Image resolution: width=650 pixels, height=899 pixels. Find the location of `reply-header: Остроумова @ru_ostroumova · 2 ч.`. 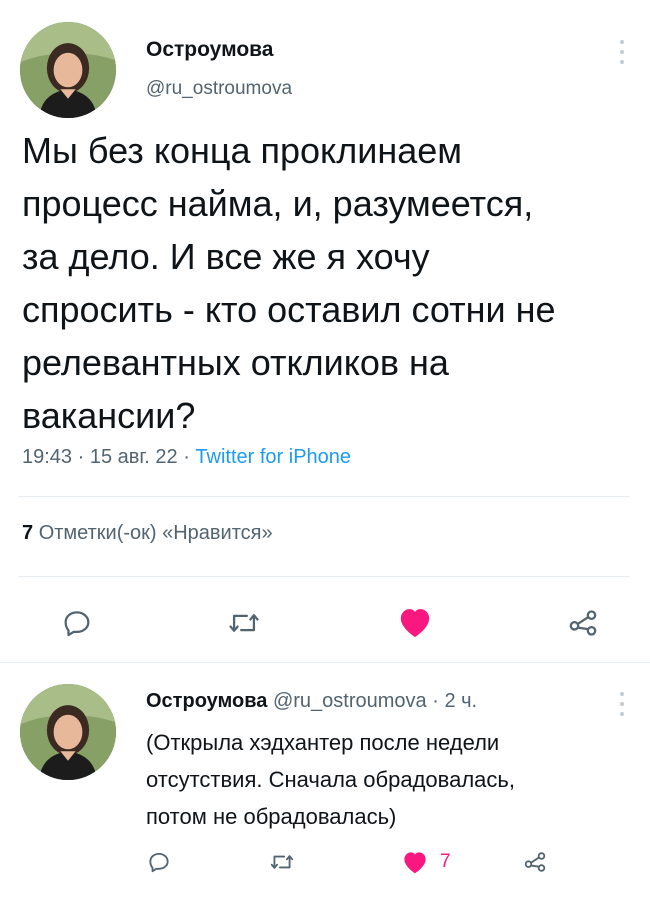

reply-header: Остроумова @ru_ostroumova · 2 ч. is located at coordinates (311, 701).